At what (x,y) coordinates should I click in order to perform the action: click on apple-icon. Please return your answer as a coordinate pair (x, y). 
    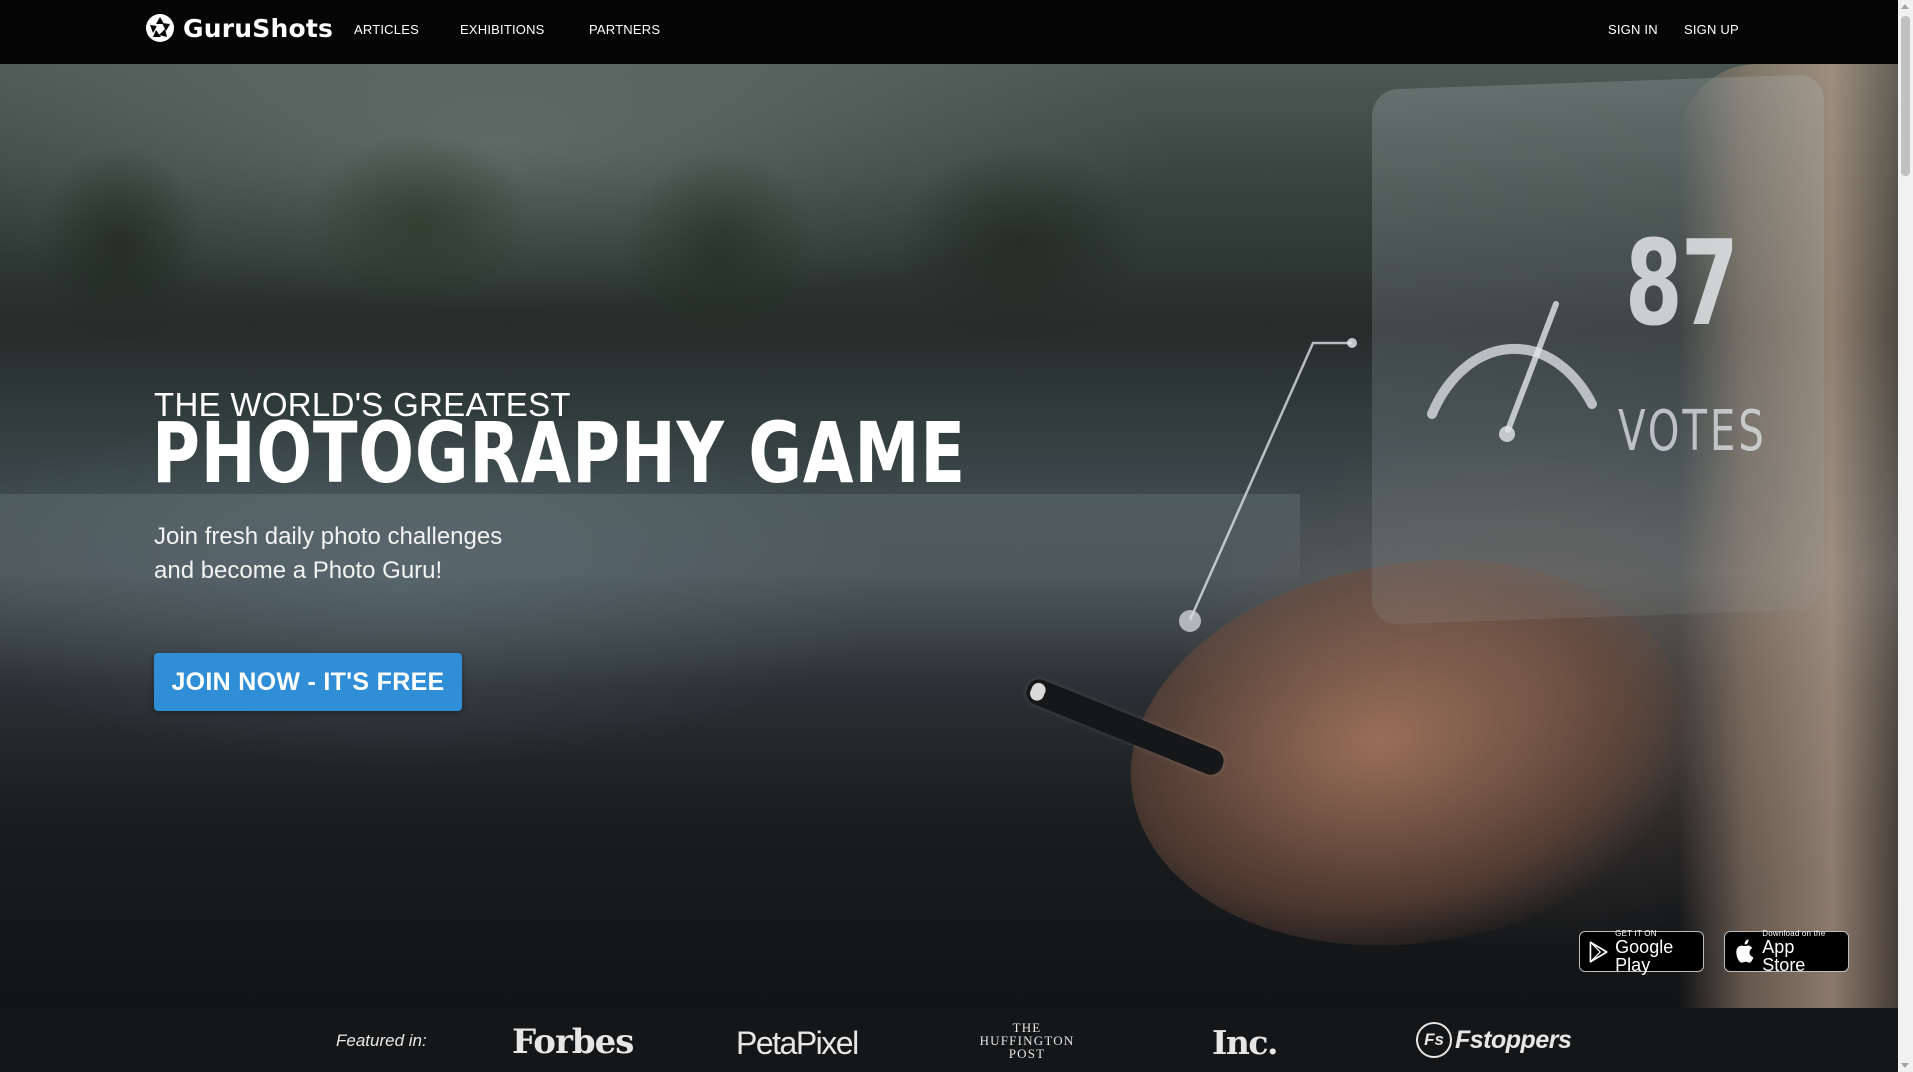
    Looking at the image, I should click on (1745, 950).